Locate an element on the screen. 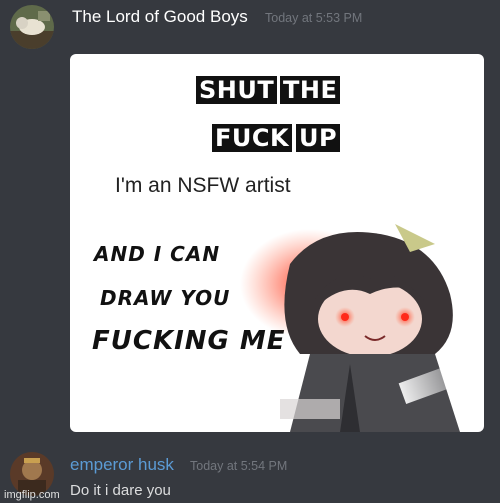 The image size is (500, 503). meme-text-and-i-can: AND I CAN is located at coordinates (157, 254).